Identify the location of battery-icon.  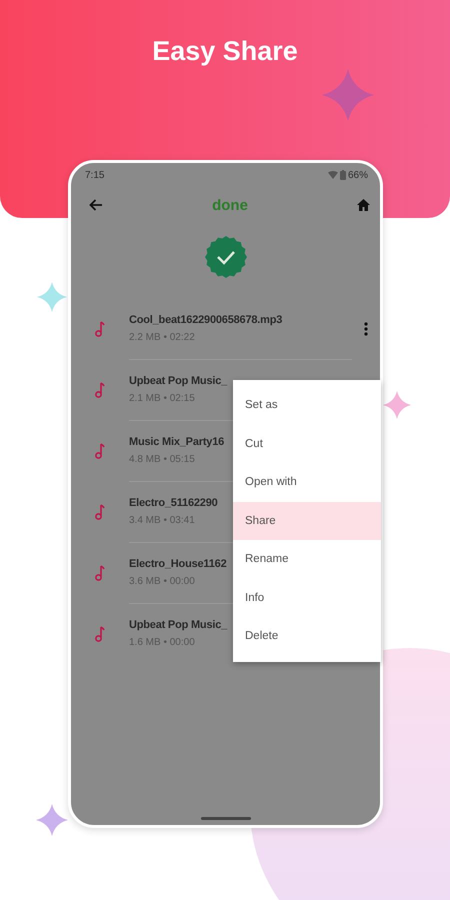
(343, 175).